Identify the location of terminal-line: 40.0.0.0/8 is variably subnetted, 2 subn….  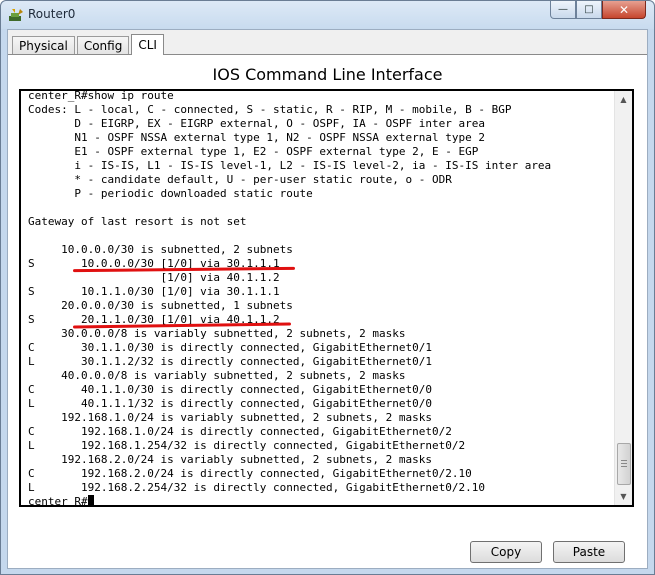
(217, 375).